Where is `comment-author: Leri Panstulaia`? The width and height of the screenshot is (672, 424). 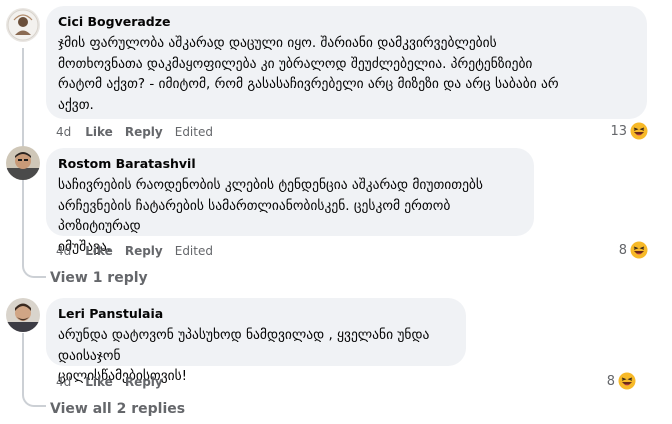 comment-author: Leri Panstulaia is located at coordinates (256, 314).